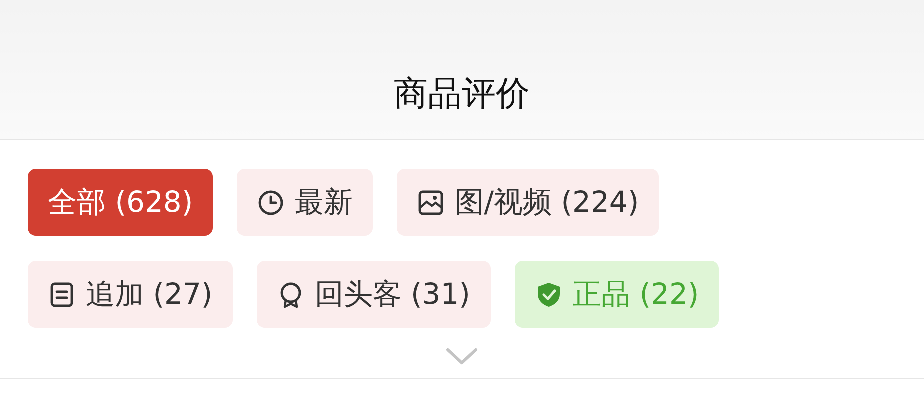  What do you see at coordinates (431, 202) in the screenshot?
I see `image-icon` at bounding box center [431, 202].